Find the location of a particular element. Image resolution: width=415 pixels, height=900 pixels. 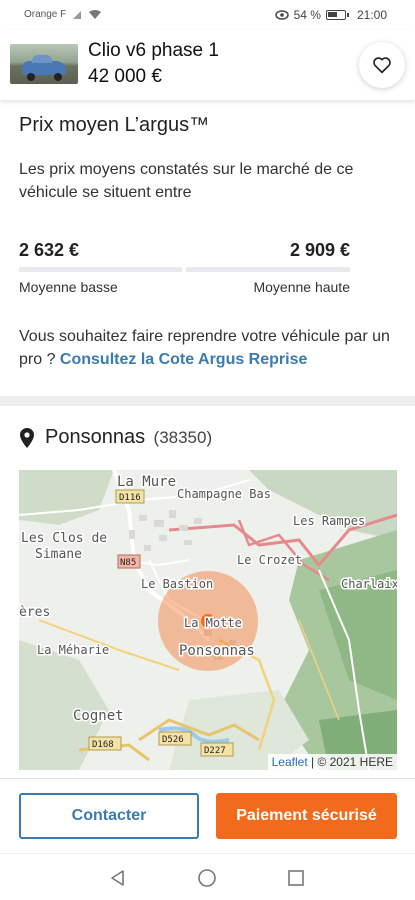

secure-payment-button: Paiement sécurisé is located at coordinates (306, 816).